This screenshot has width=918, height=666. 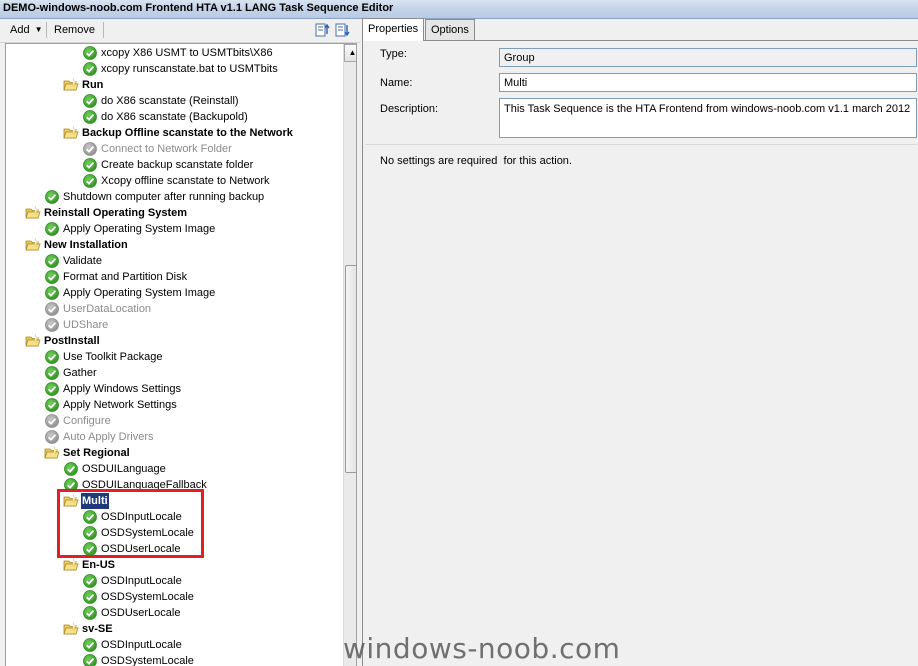 I want to click on tree-item-label: OSDUILanguageFallback, so click(x=144, y=485).